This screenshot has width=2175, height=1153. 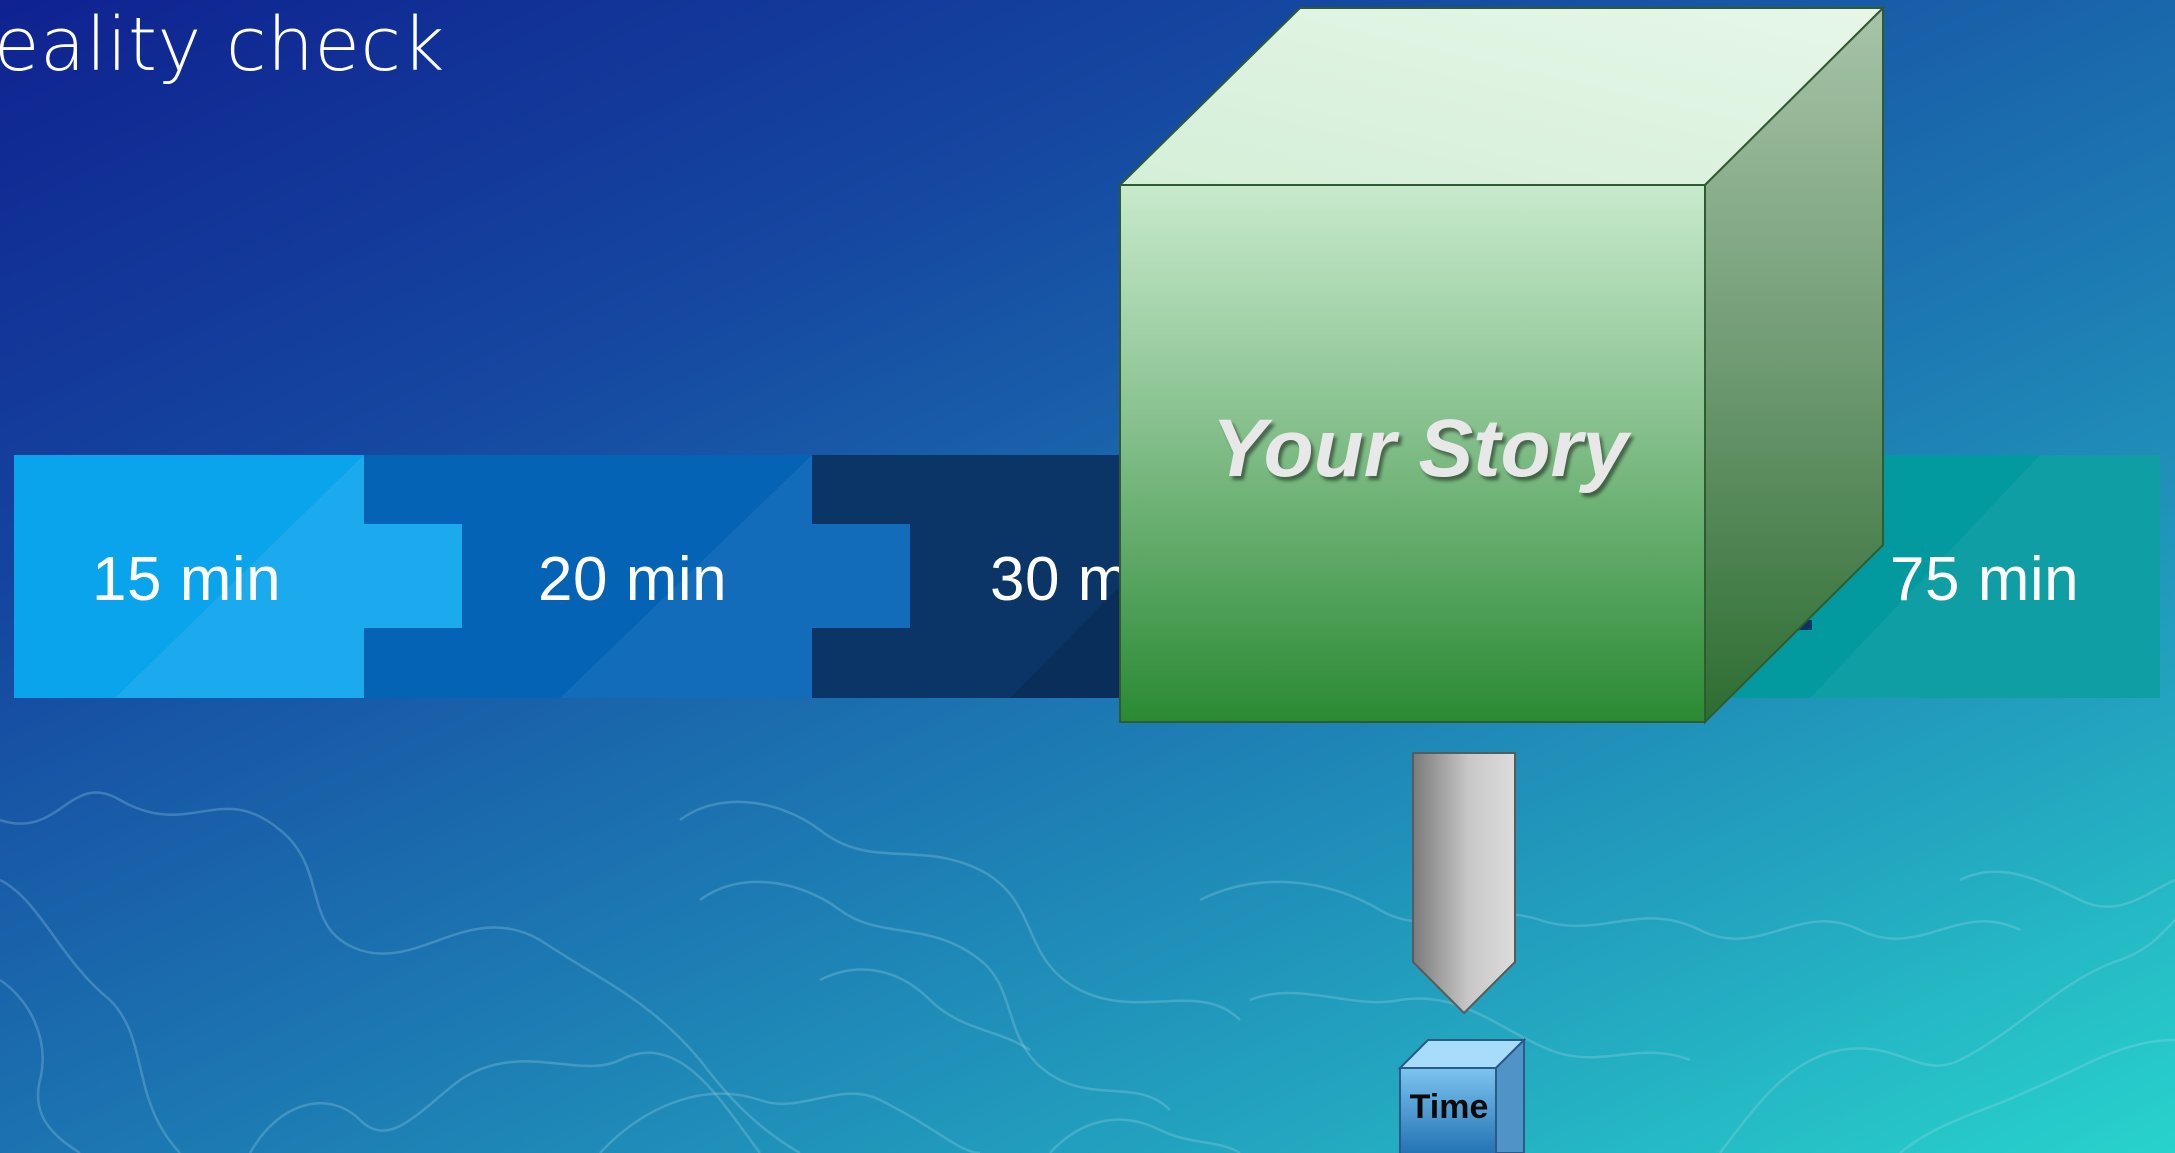 I want to click on down-arrow, so click(x=1464, y=883).